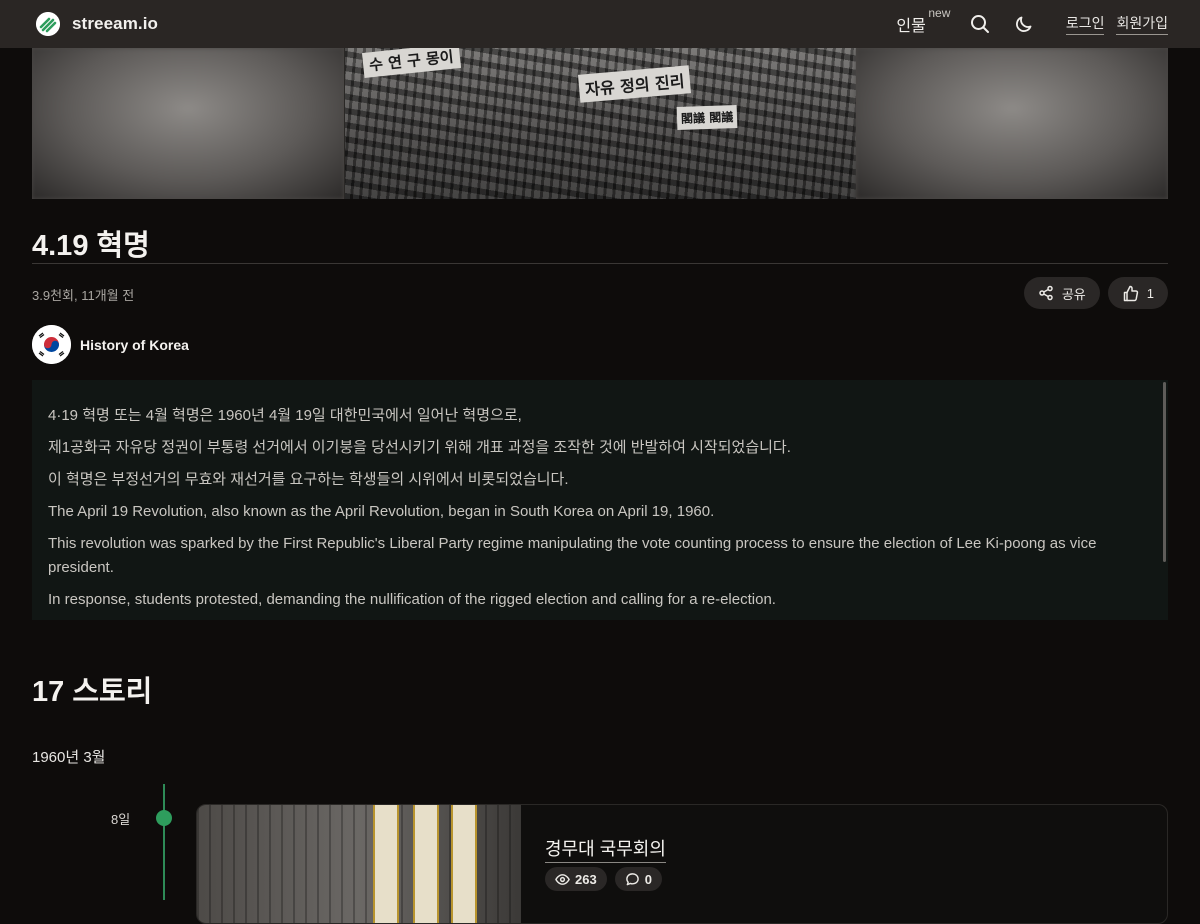  I want to click on streeam-logo-icon, so click(48, 24).